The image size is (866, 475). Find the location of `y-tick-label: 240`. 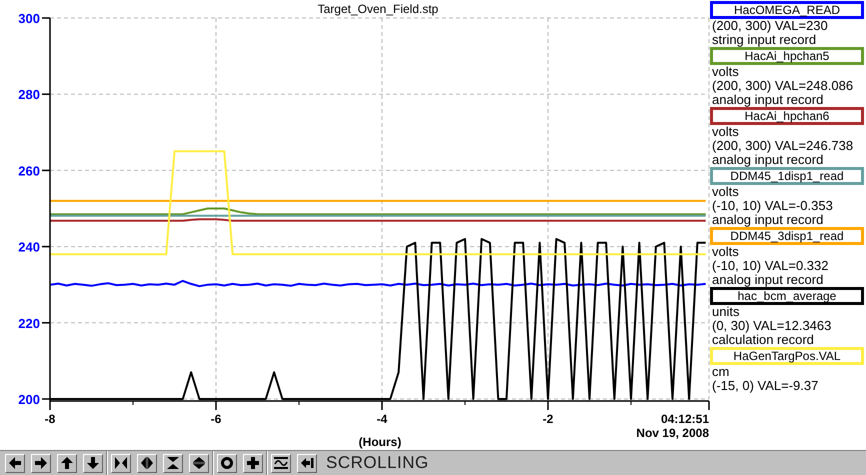

y-tick-label: 240 is located at coordinates (29, 247).